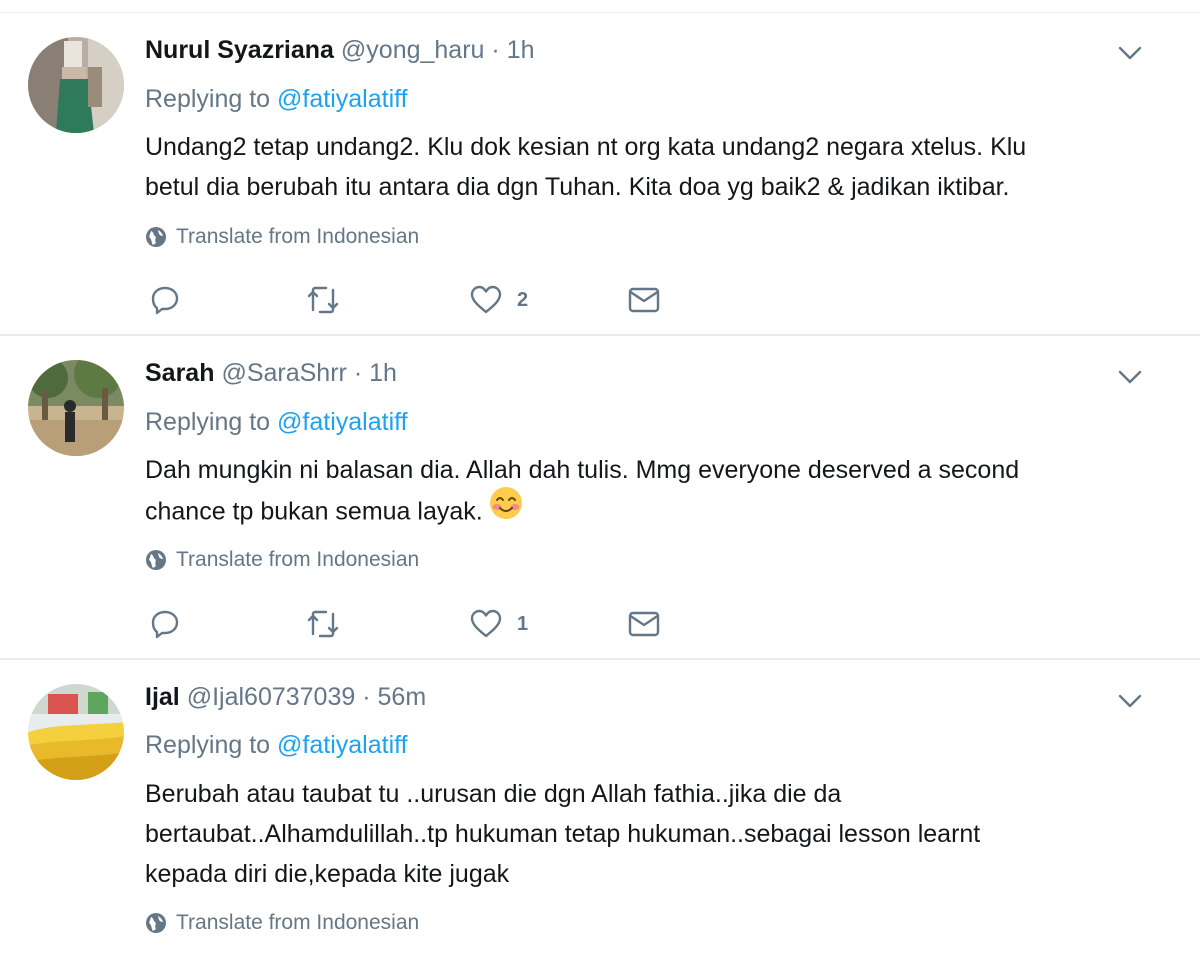 The width and height of the screenshot is (1200, 960). I want to click on user-handle: @Ijal60737039, so click(271, 697).